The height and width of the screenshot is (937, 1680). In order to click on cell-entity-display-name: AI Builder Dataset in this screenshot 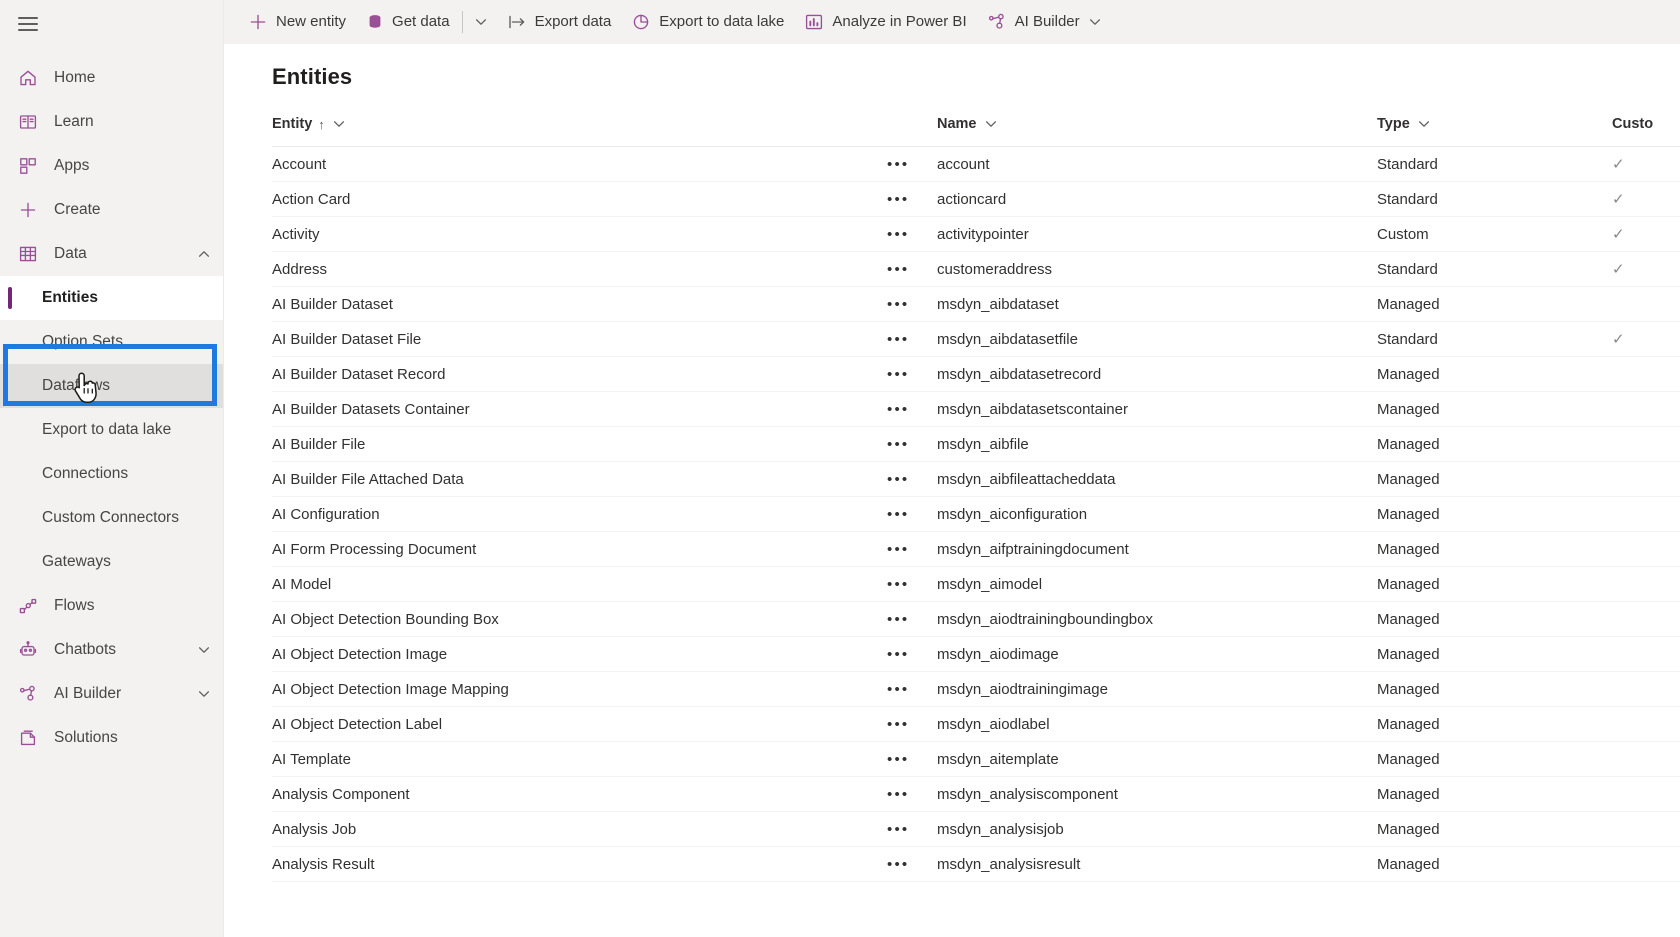, I will do `click(579, 304)`.